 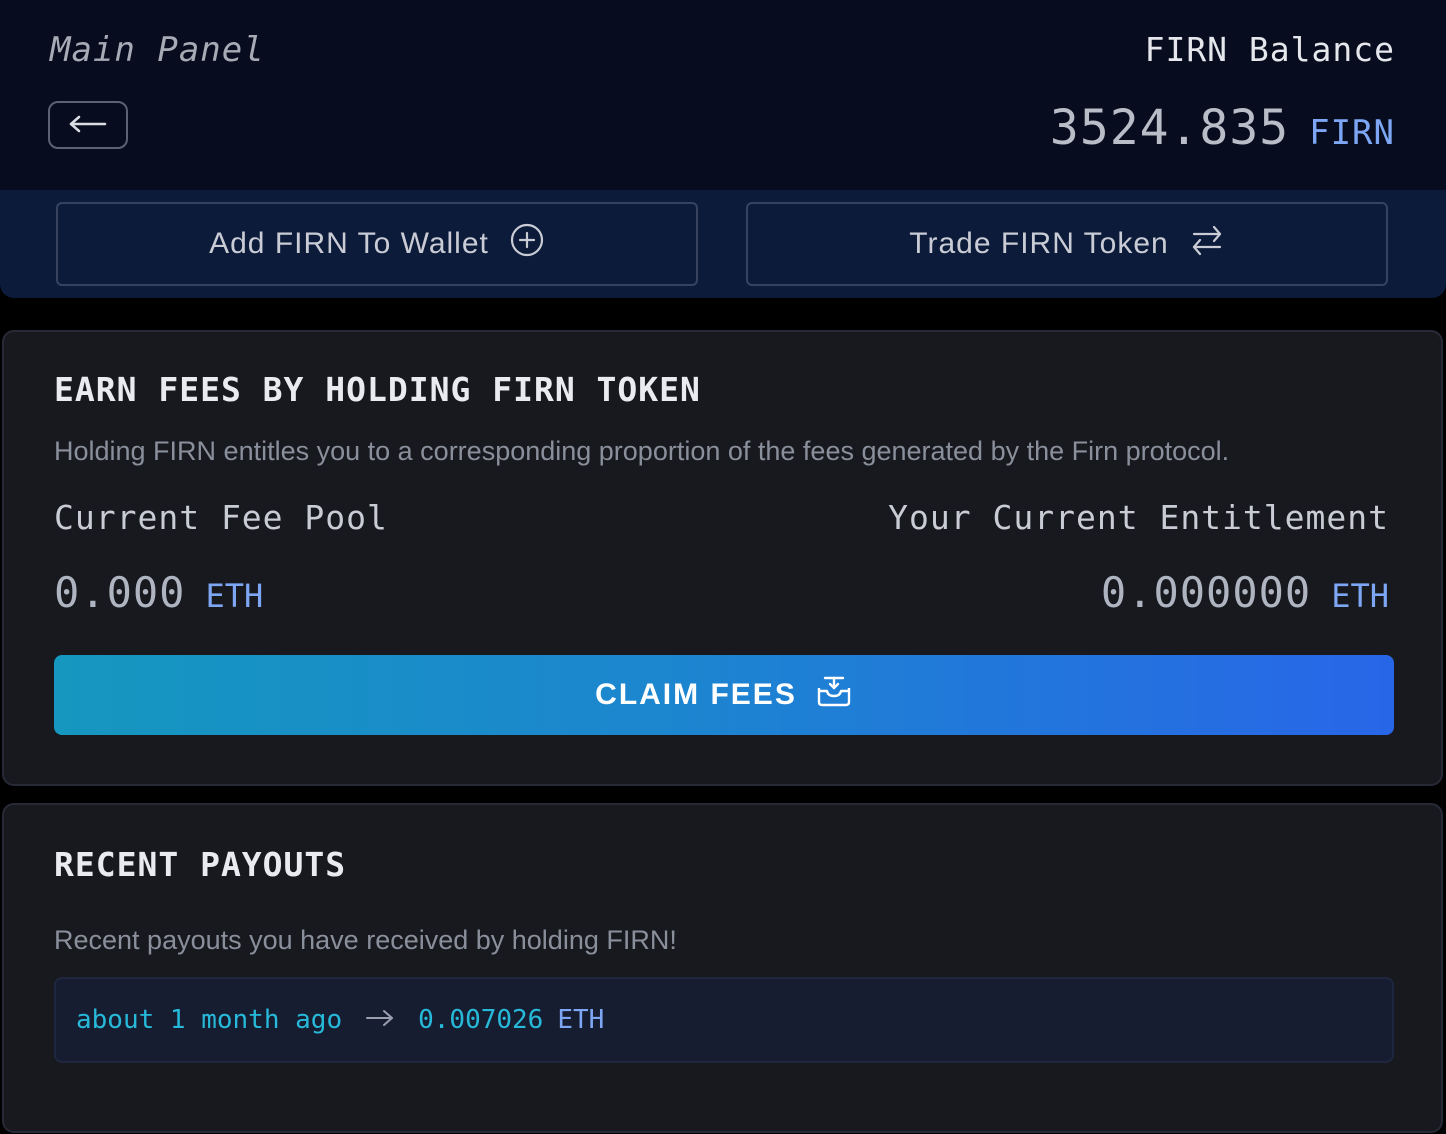 I want to click on page-title: Main Panel, so click(x=157, y=50).